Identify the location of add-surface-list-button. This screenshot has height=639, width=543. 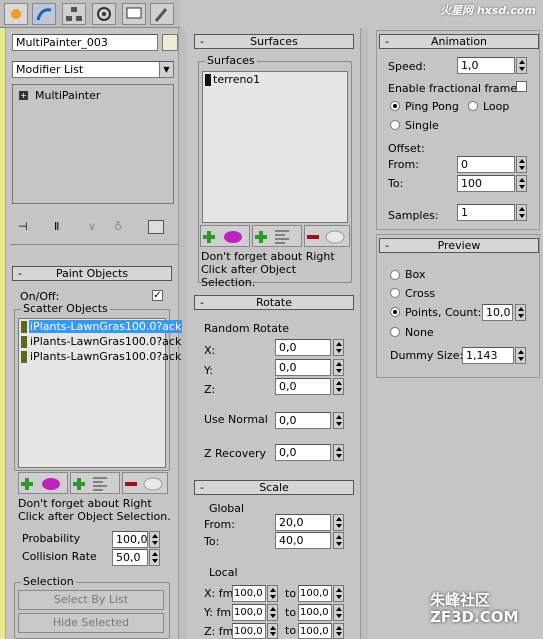
(277, 236).